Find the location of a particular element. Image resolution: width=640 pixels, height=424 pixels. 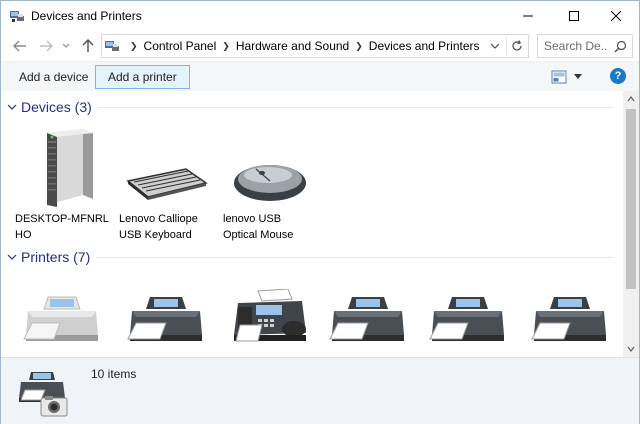

search-input is located at coordinates (576, 46).